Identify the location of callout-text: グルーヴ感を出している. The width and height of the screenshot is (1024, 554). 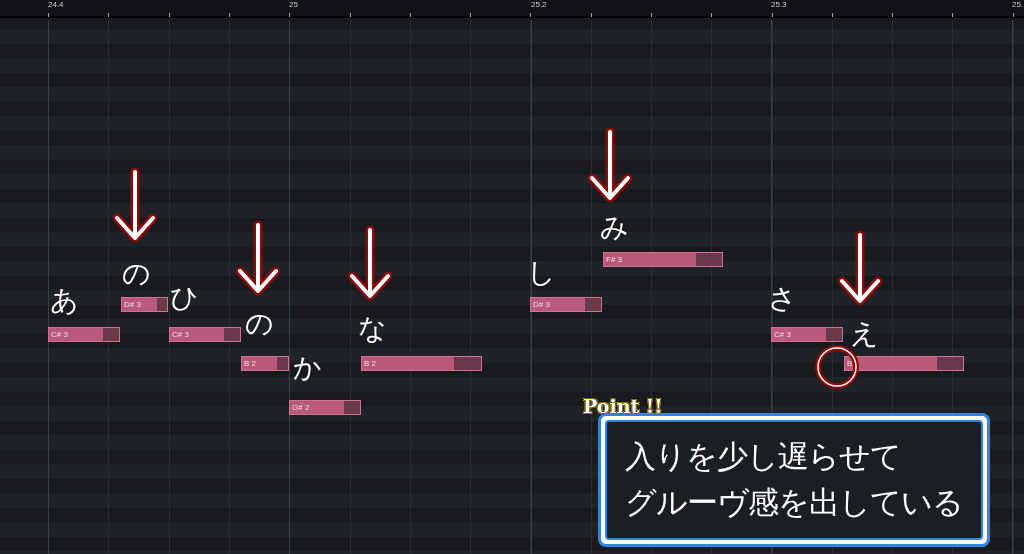
(794, 503).